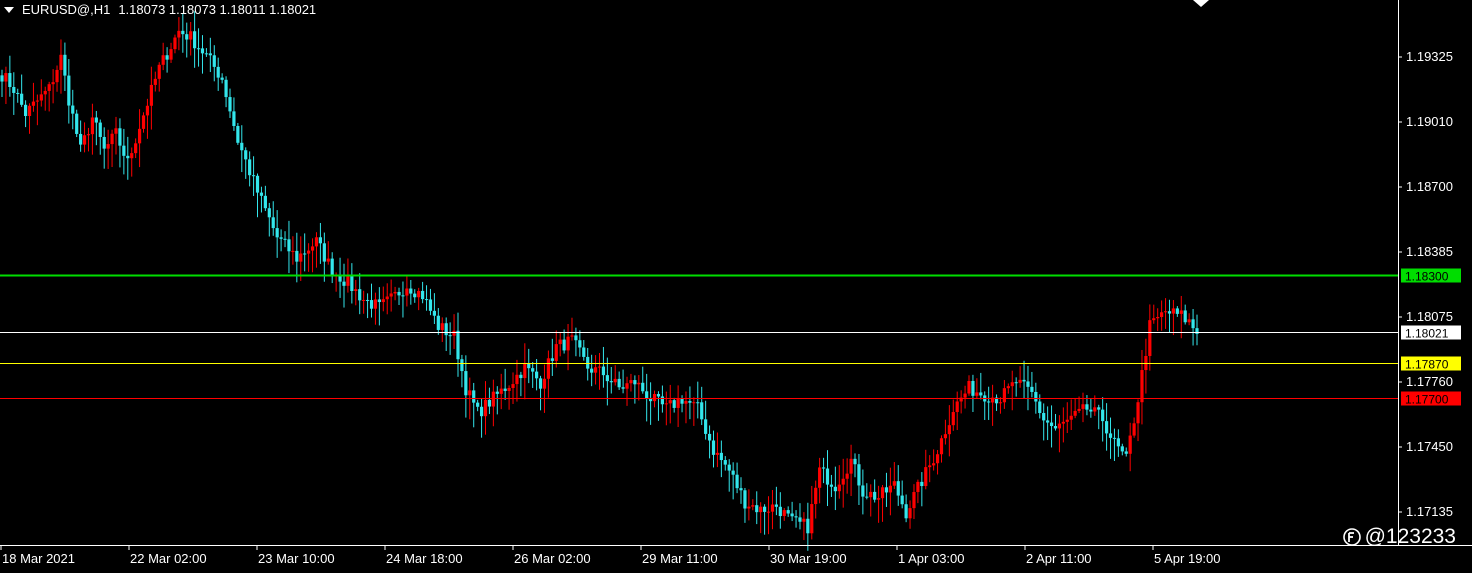 This screenshot has height=573, width=1472. I want to click on level-label: 1.18300, so click(1427, 277).